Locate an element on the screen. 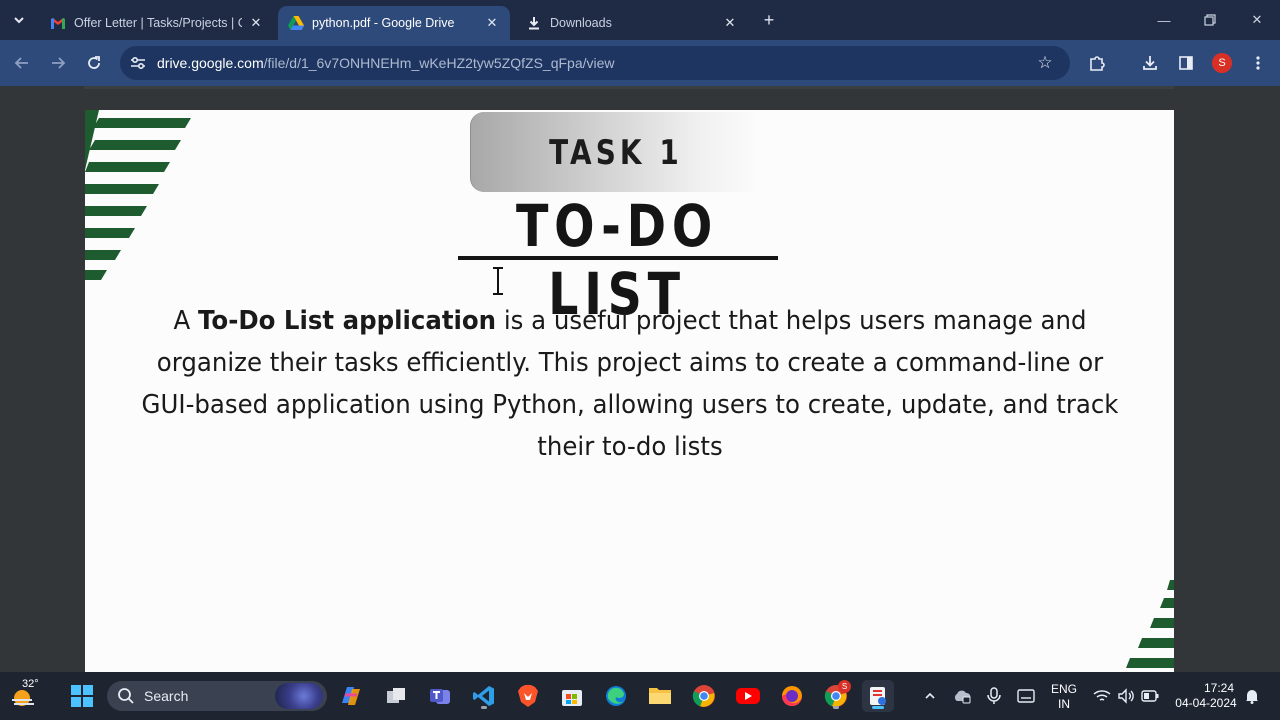 Image resolution: width=1280 pixels, height=720 pixels. bookmark-star-icon: ☆ is located at coordinates (1045, 63).